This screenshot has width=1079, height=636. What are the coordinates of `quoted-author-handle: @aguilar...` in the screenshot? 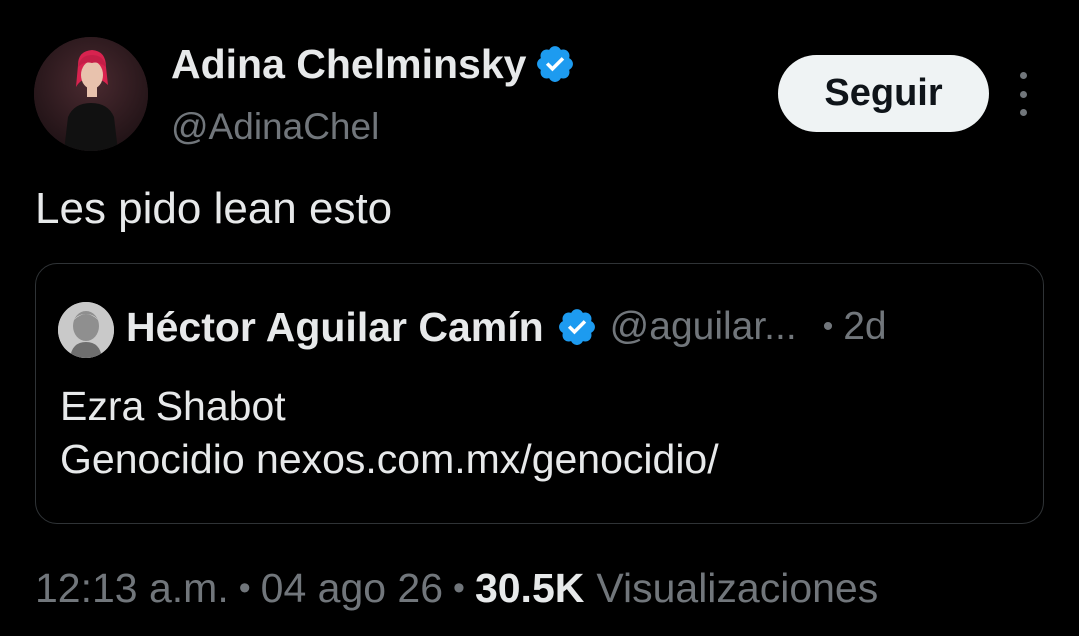 It's located at (703, 327).